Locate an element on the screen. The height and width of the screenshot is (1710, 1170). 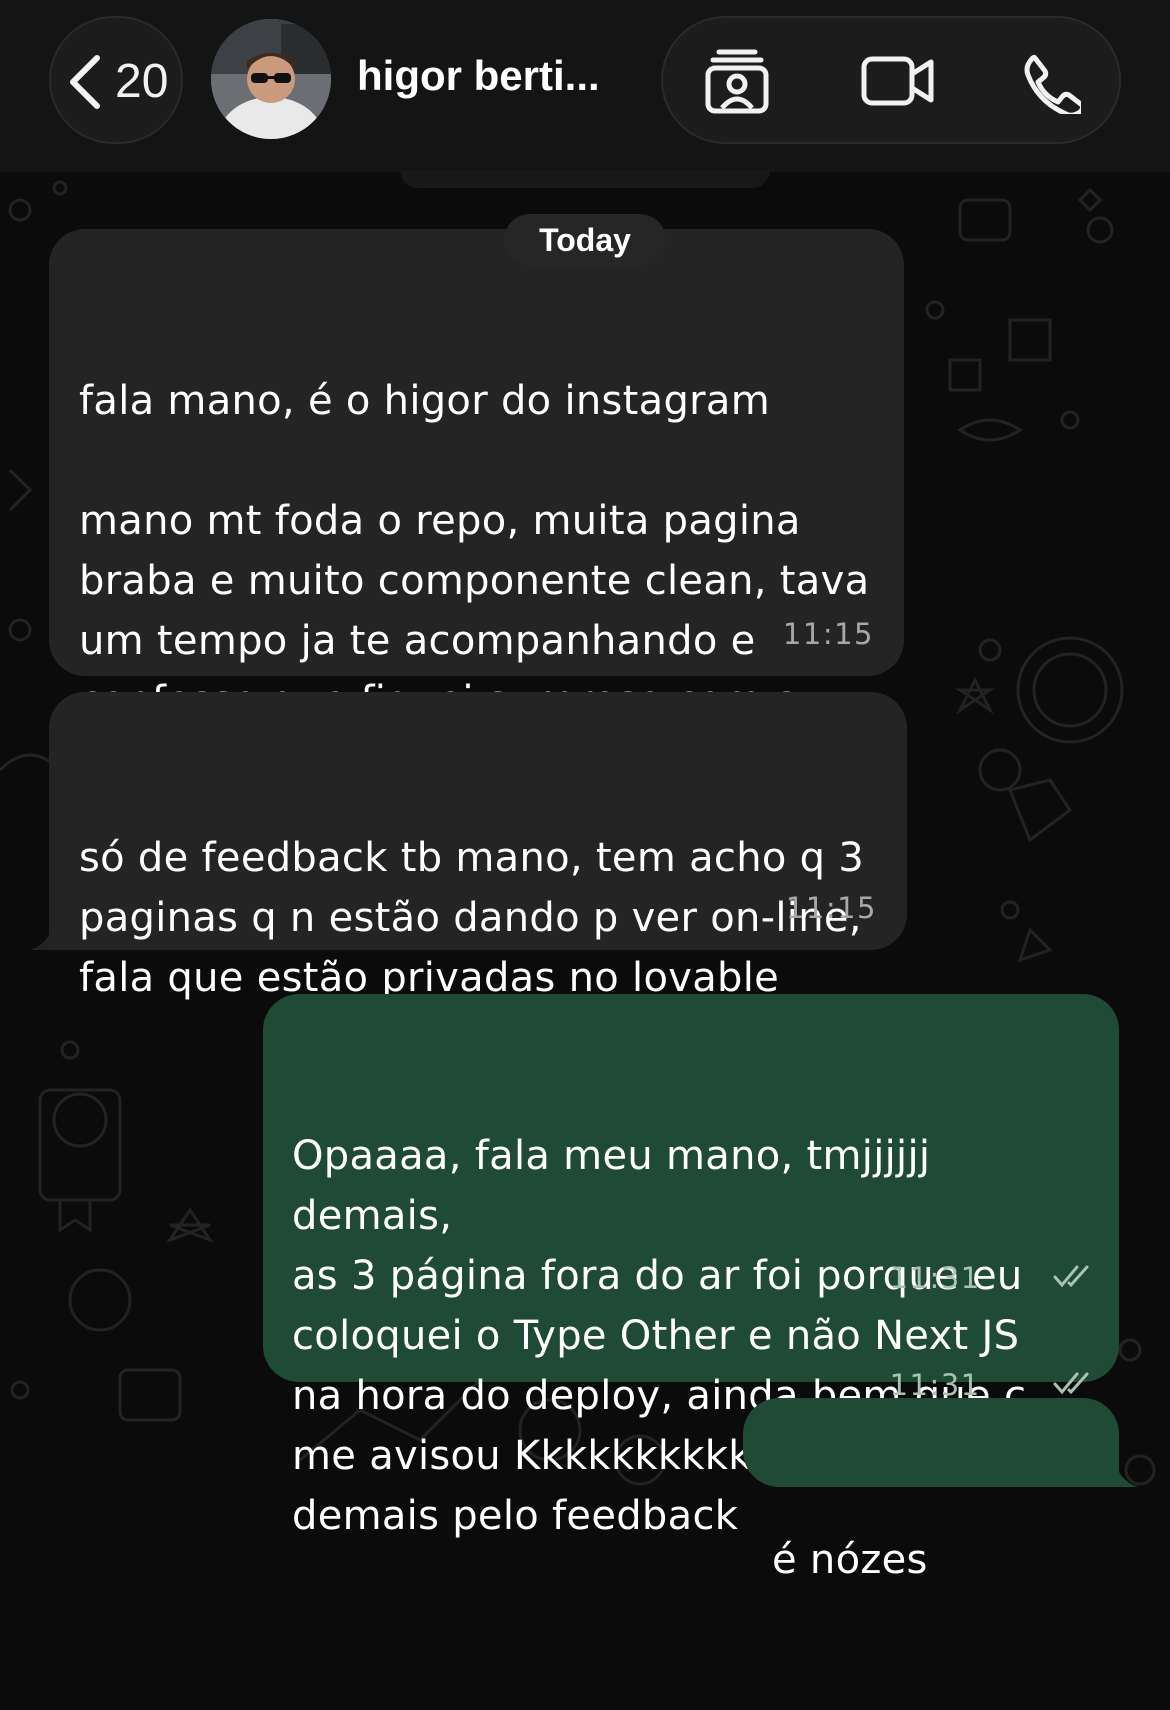
back-button: 20 is located at coordinates (116, 80).